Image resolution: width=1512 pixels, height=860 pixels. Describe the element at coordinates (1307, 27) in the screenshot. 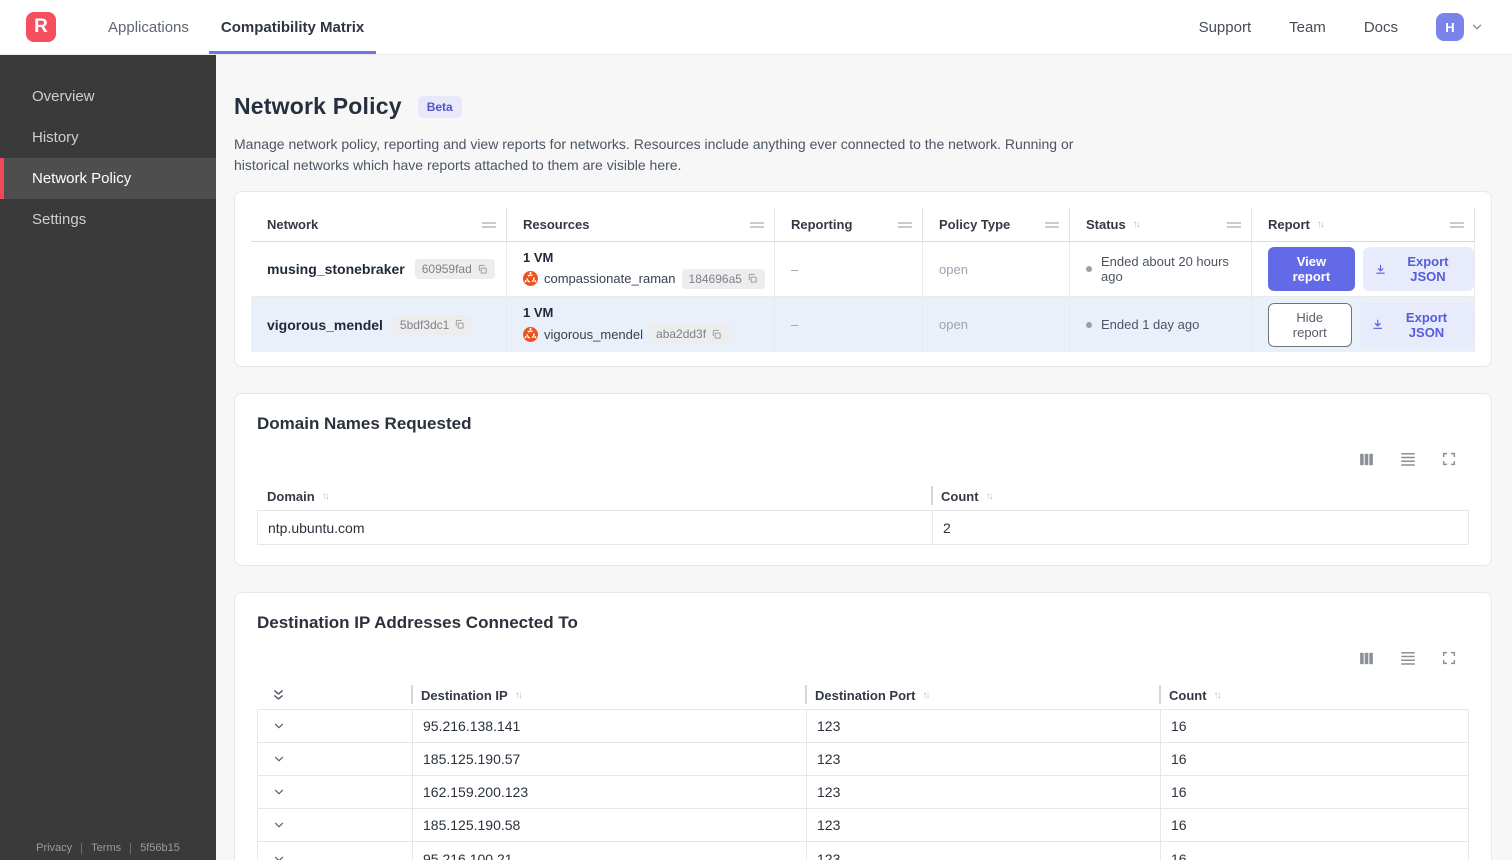

I see `nav-link-team: Team` at that location.